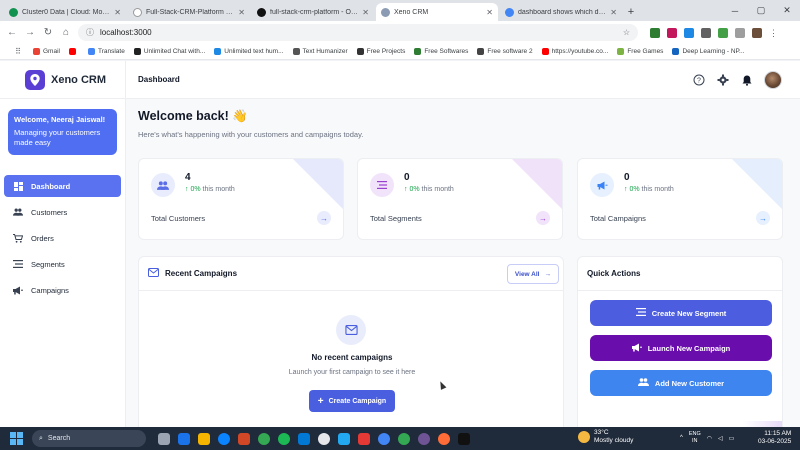 Image resolution: width=800 pixels, height=450 pixels. Describe the element at coordinates (689, 383) in the screenshot. I see `button-label: Add New Customer` at that location.